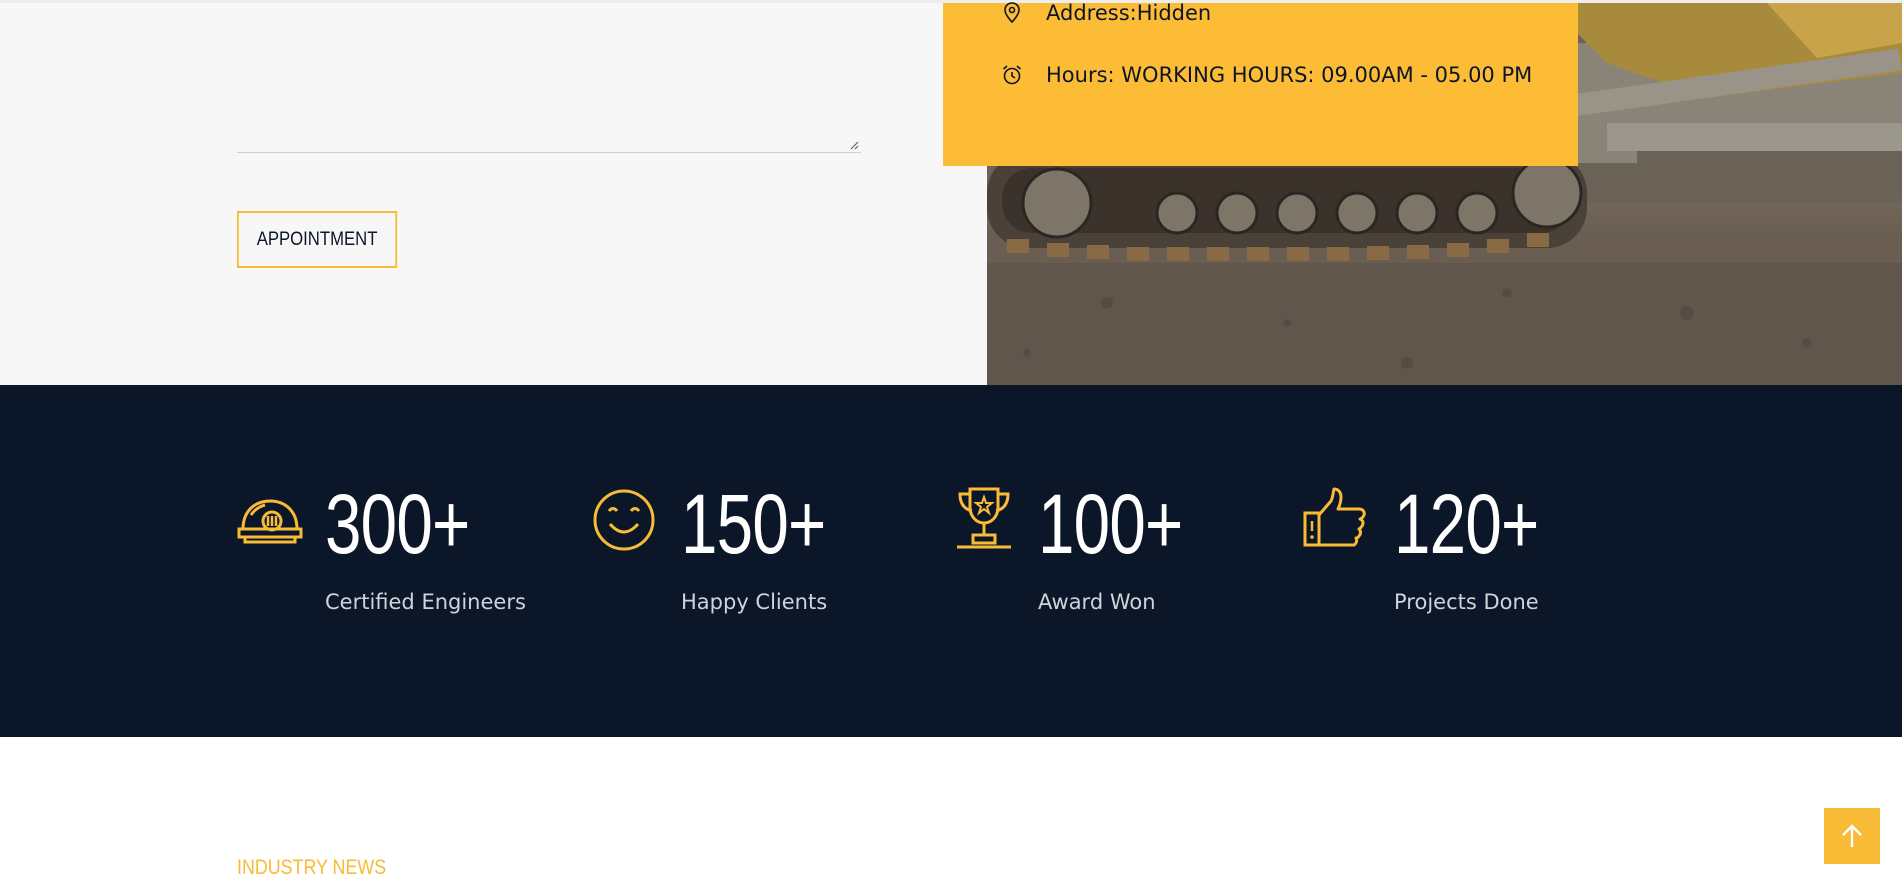 Image resolution: width=1902 pixels, height=880 pixels. I want to click on trophy-icon, so click(986, 518).